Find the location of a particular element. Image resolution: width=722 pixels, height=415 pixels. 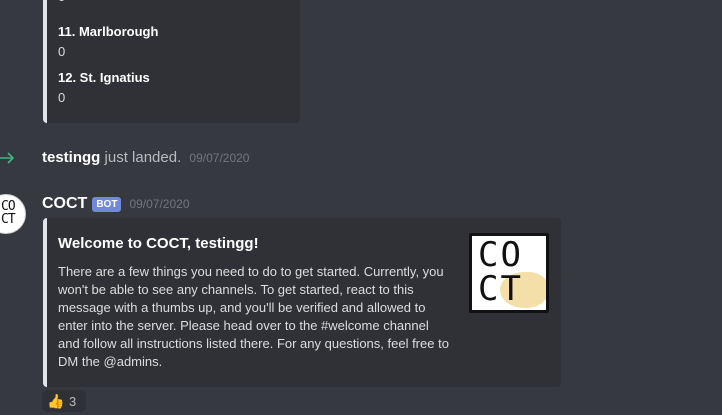

embed-thumbnail: CO CT is located at coordinates (509, 273).